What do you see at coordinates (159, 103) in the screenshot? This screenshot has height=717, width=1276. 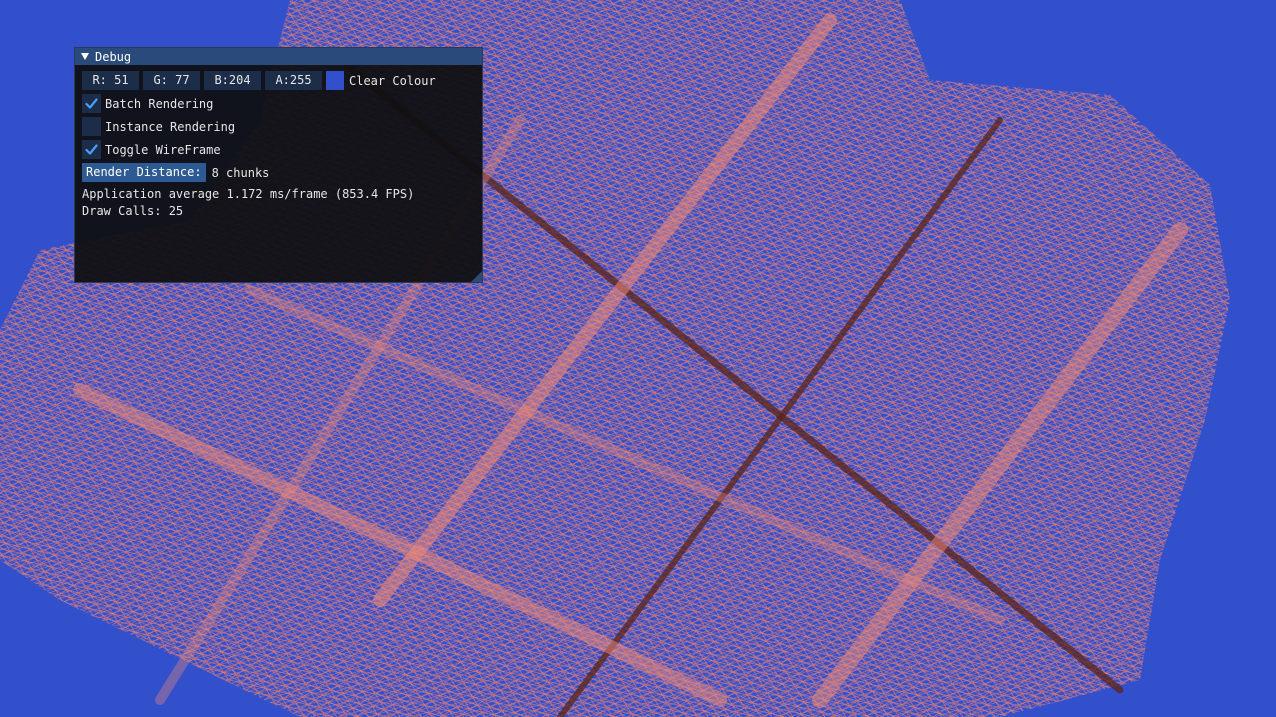 I see `batch-rendering-label: Batch Rendering` at bounding box center [159, 103].